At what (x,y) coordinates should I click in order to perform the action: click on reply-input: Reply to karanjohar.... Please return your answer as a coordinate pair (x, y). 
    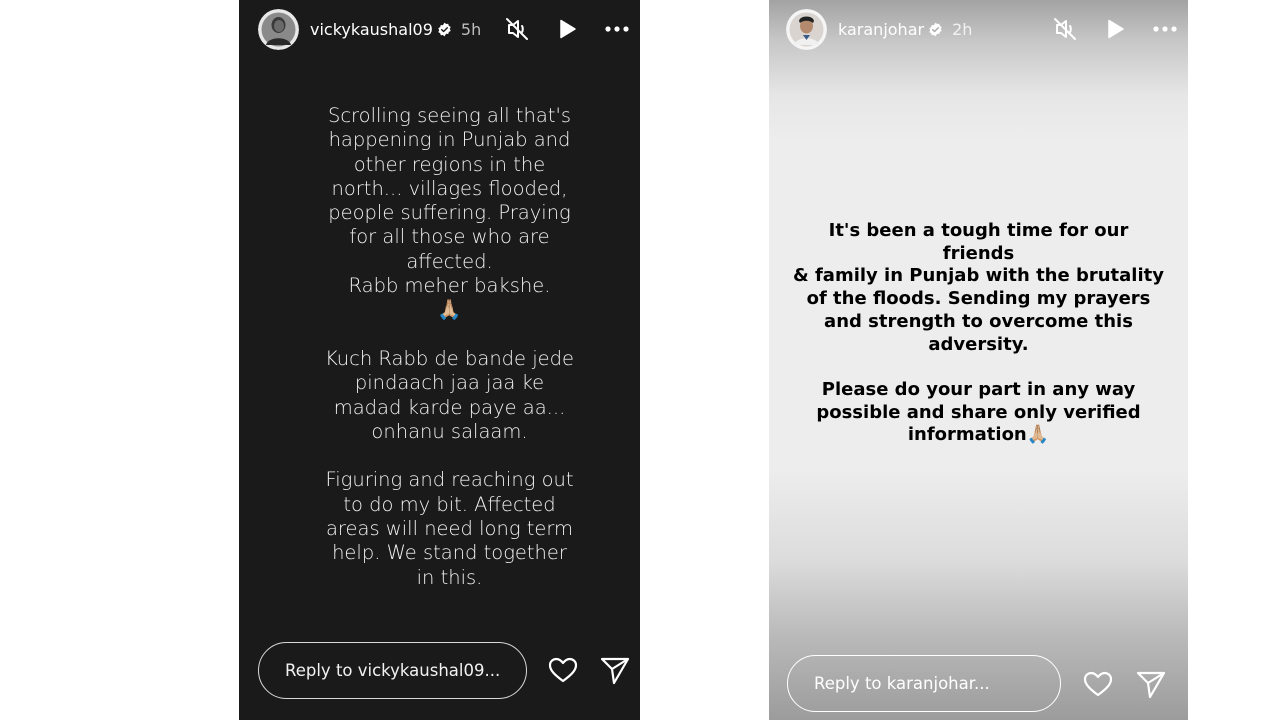
    Looking at the image, I should click on (924, 683).